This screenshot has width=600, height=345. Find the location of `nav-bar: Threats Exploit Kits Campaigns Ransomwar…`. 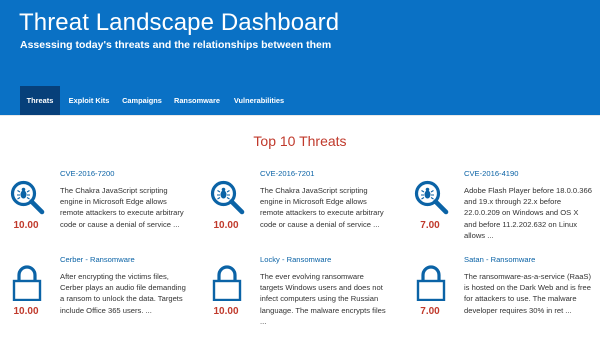

nav-bar: Threats Exploit Kits Campaigns Ransomwar… is located at coordinates (300, 100).